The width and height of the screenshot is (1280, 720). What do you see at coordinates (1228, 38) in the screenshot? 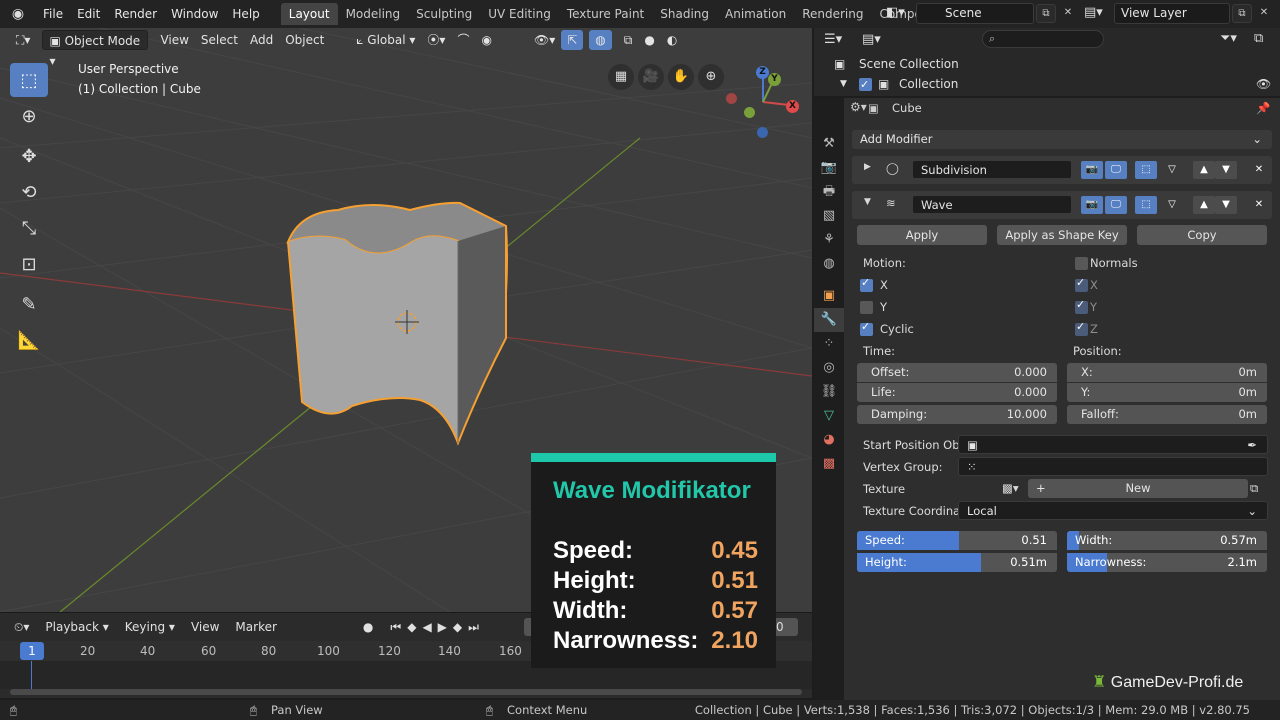
I see `filter-icon: ⏷▾` at bounding box center [1228, 38].